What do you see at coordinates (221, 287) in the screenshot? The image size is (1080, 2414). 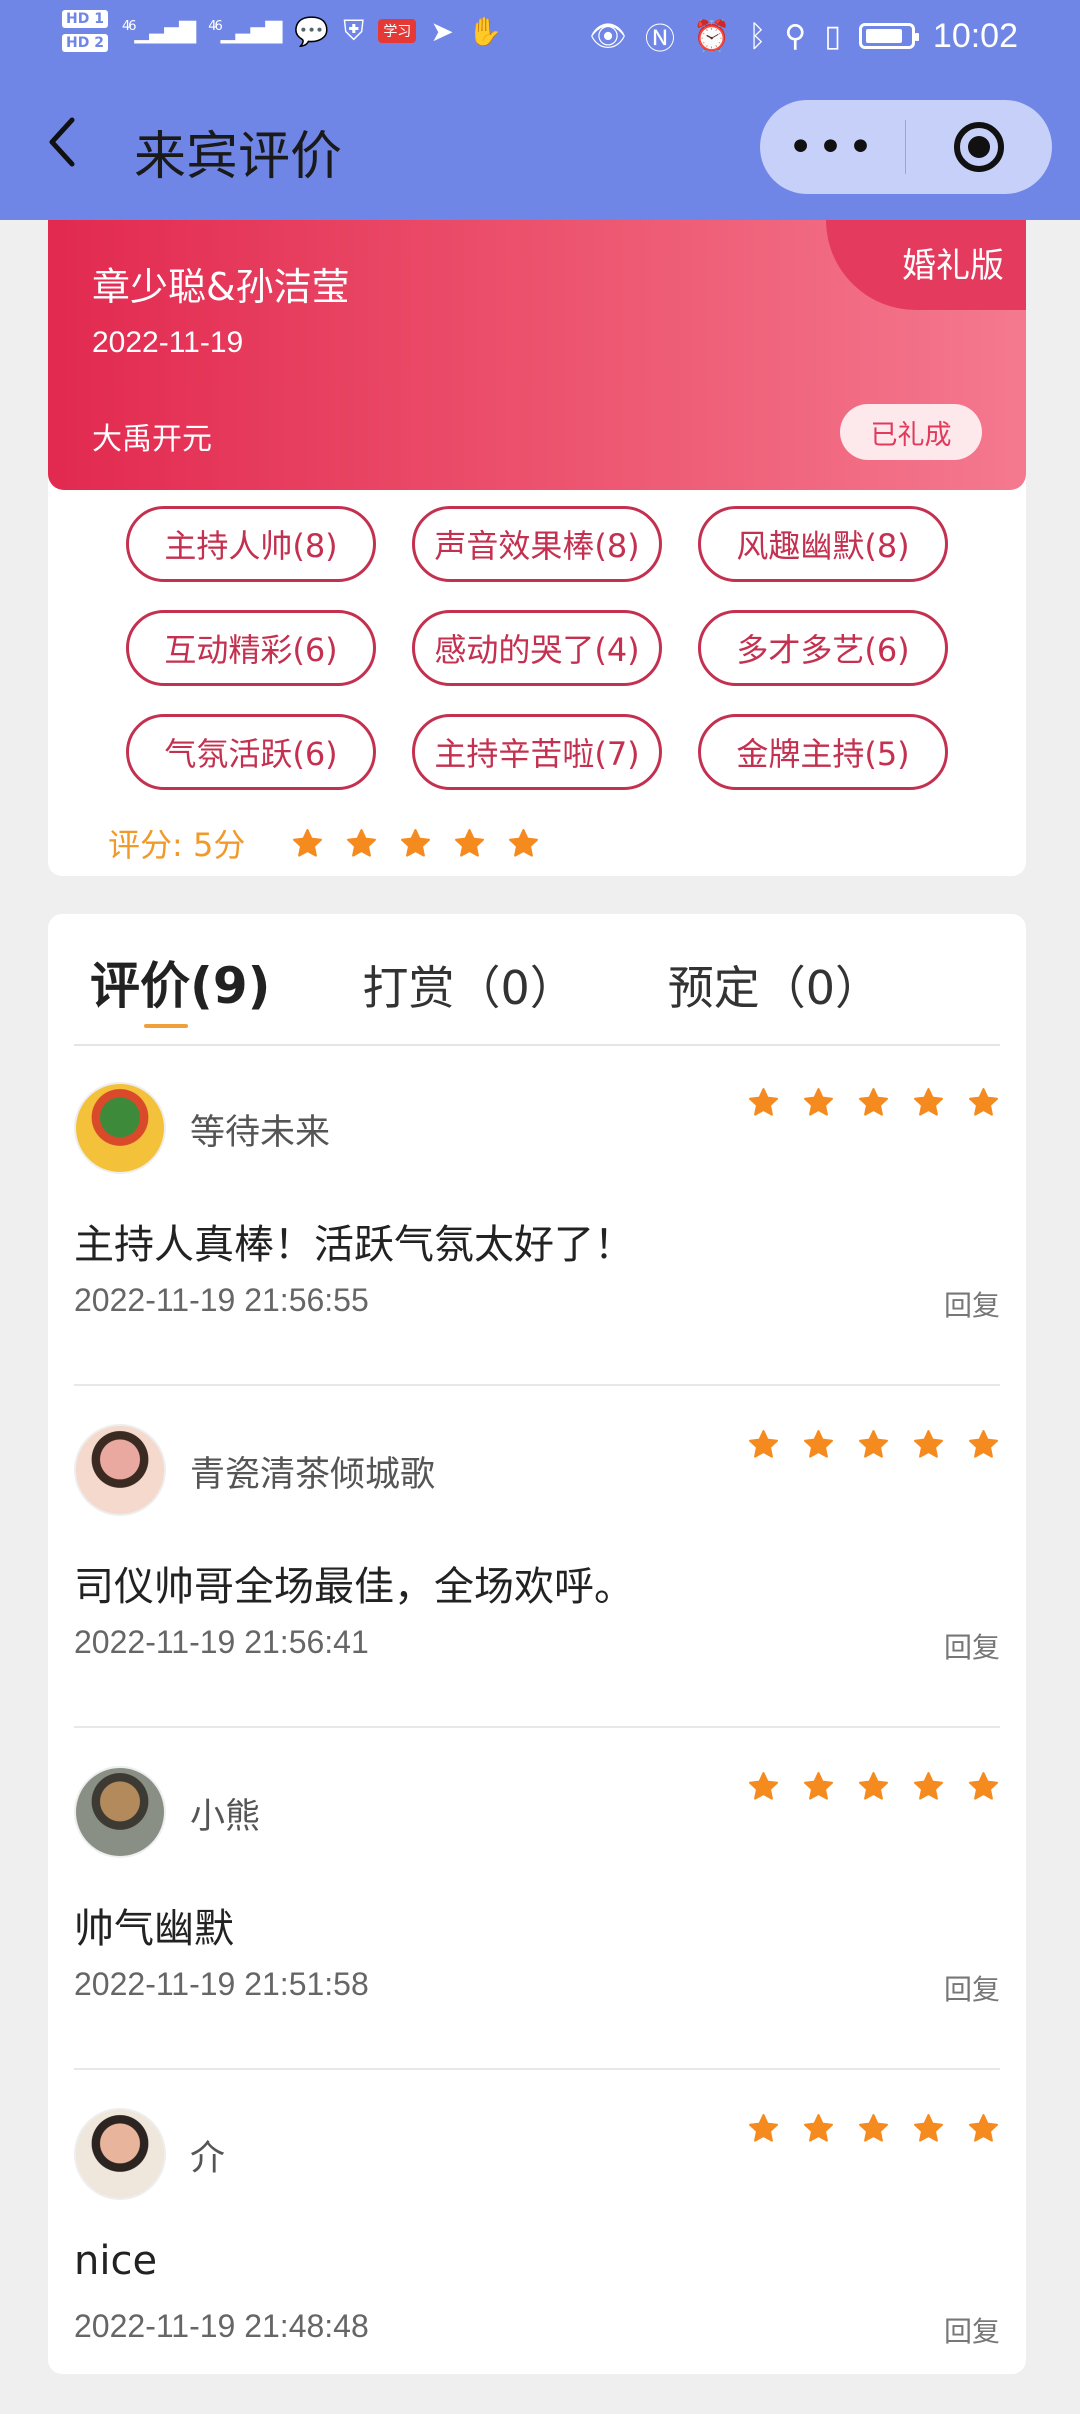 I see `couple-names: 章少聪&孙洁莹` at bounding box center [221, 287].